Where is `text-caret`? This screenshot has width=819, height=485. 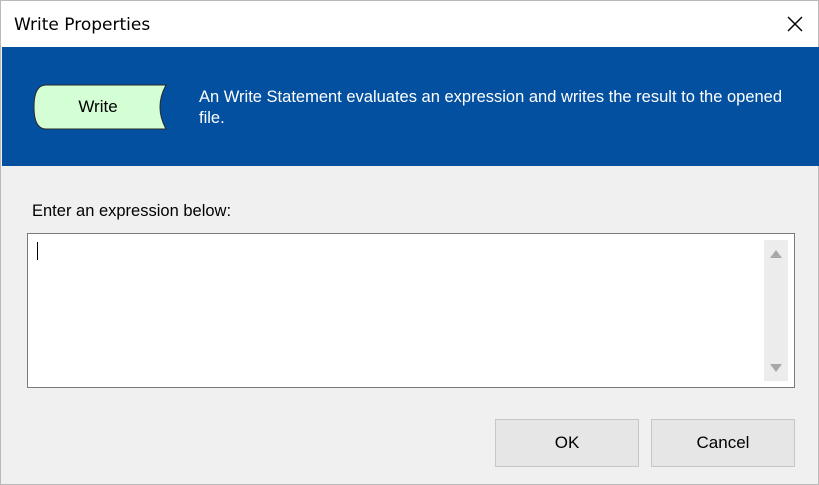 text-caret is located at coordinates (37, 251).